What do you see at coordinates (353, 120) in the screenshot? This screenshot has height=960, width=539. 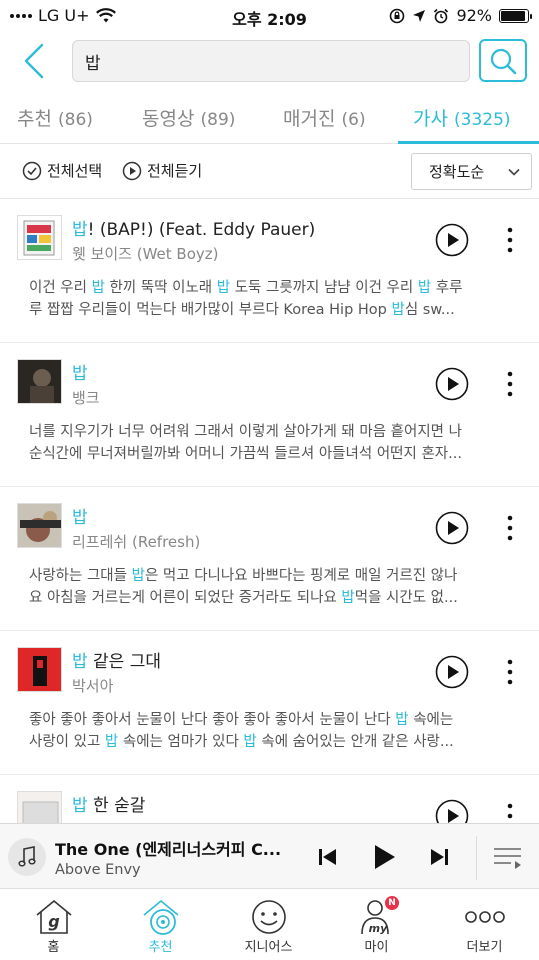 I see `tab-count: (6)` at bounding box center [353, 120].